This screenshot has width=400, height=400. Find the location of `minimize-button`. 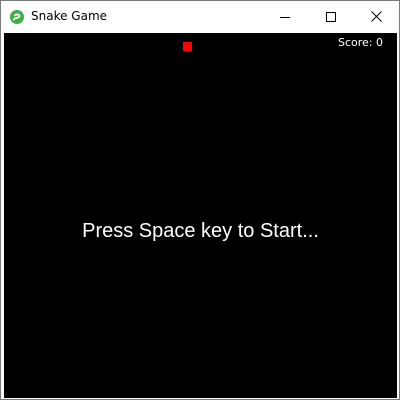

minimize-button is located at coordinates (285, 16).